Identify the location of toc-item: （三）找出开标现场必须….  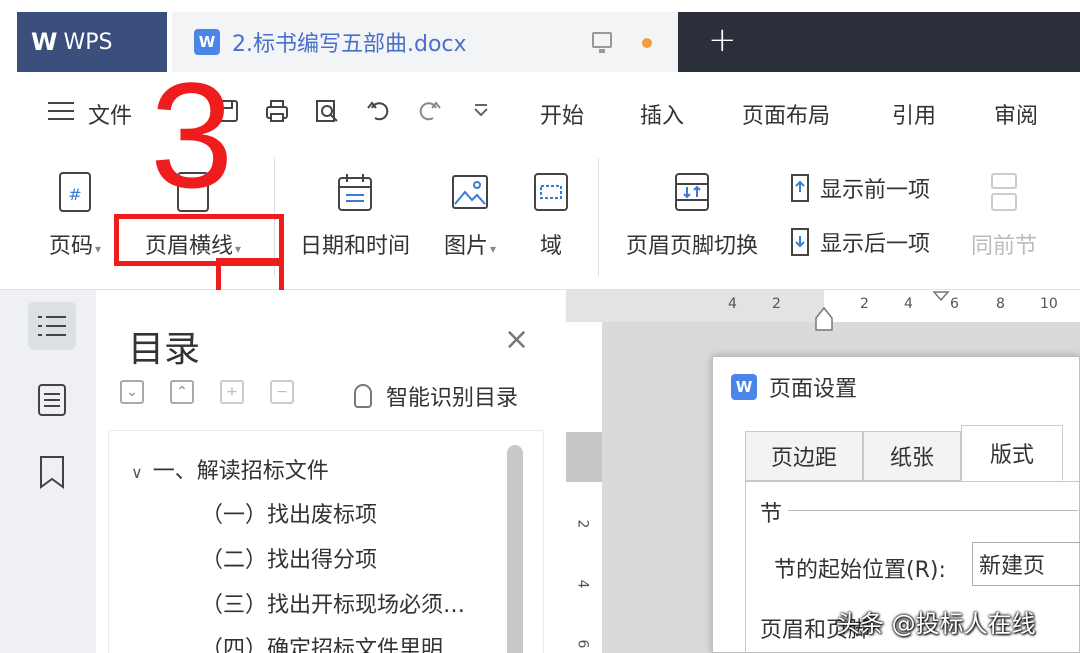
(333, 603).